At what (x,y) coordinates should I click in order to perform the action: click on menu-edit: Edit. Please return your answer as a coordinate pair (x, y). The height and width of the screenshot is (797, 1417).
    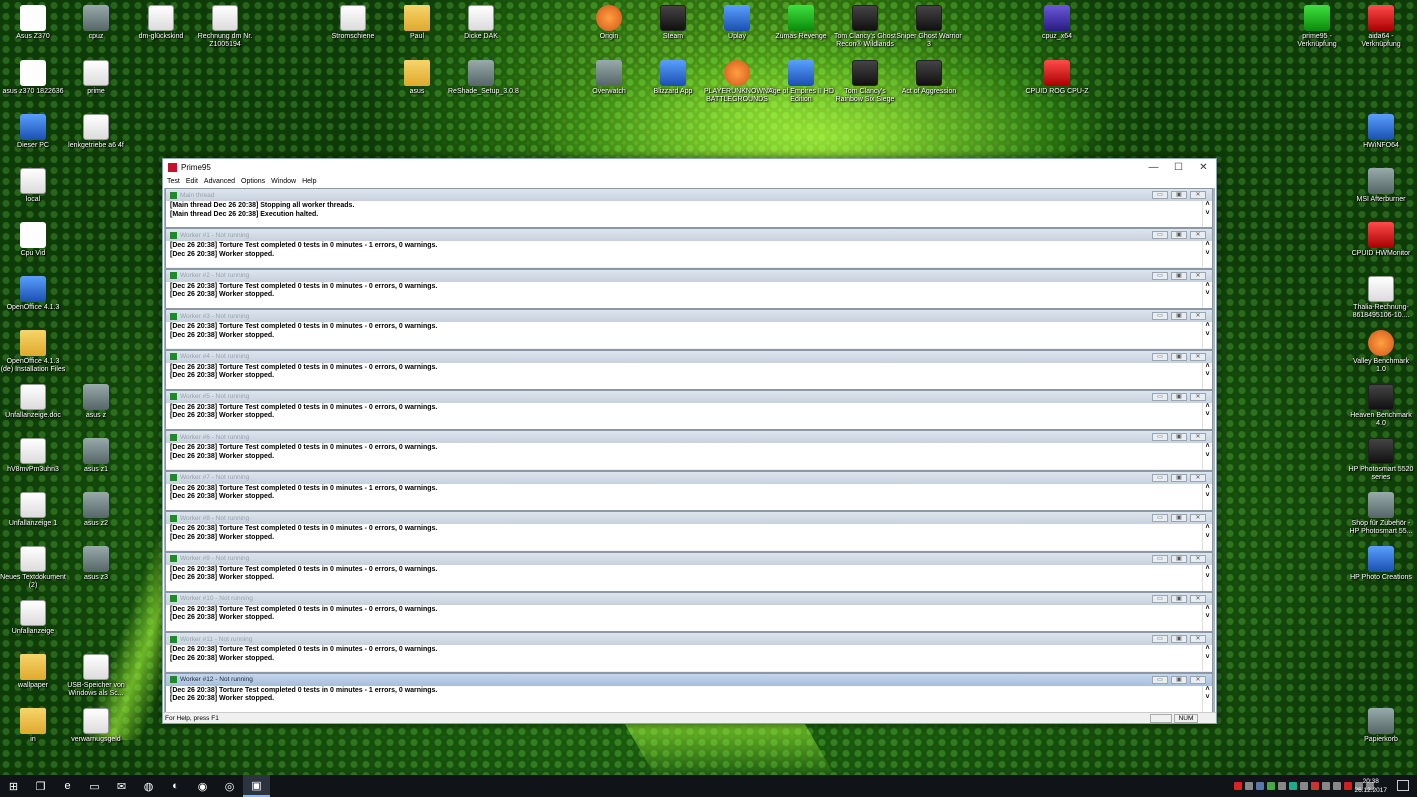
    Looking at the image, I should click on (192, 181).